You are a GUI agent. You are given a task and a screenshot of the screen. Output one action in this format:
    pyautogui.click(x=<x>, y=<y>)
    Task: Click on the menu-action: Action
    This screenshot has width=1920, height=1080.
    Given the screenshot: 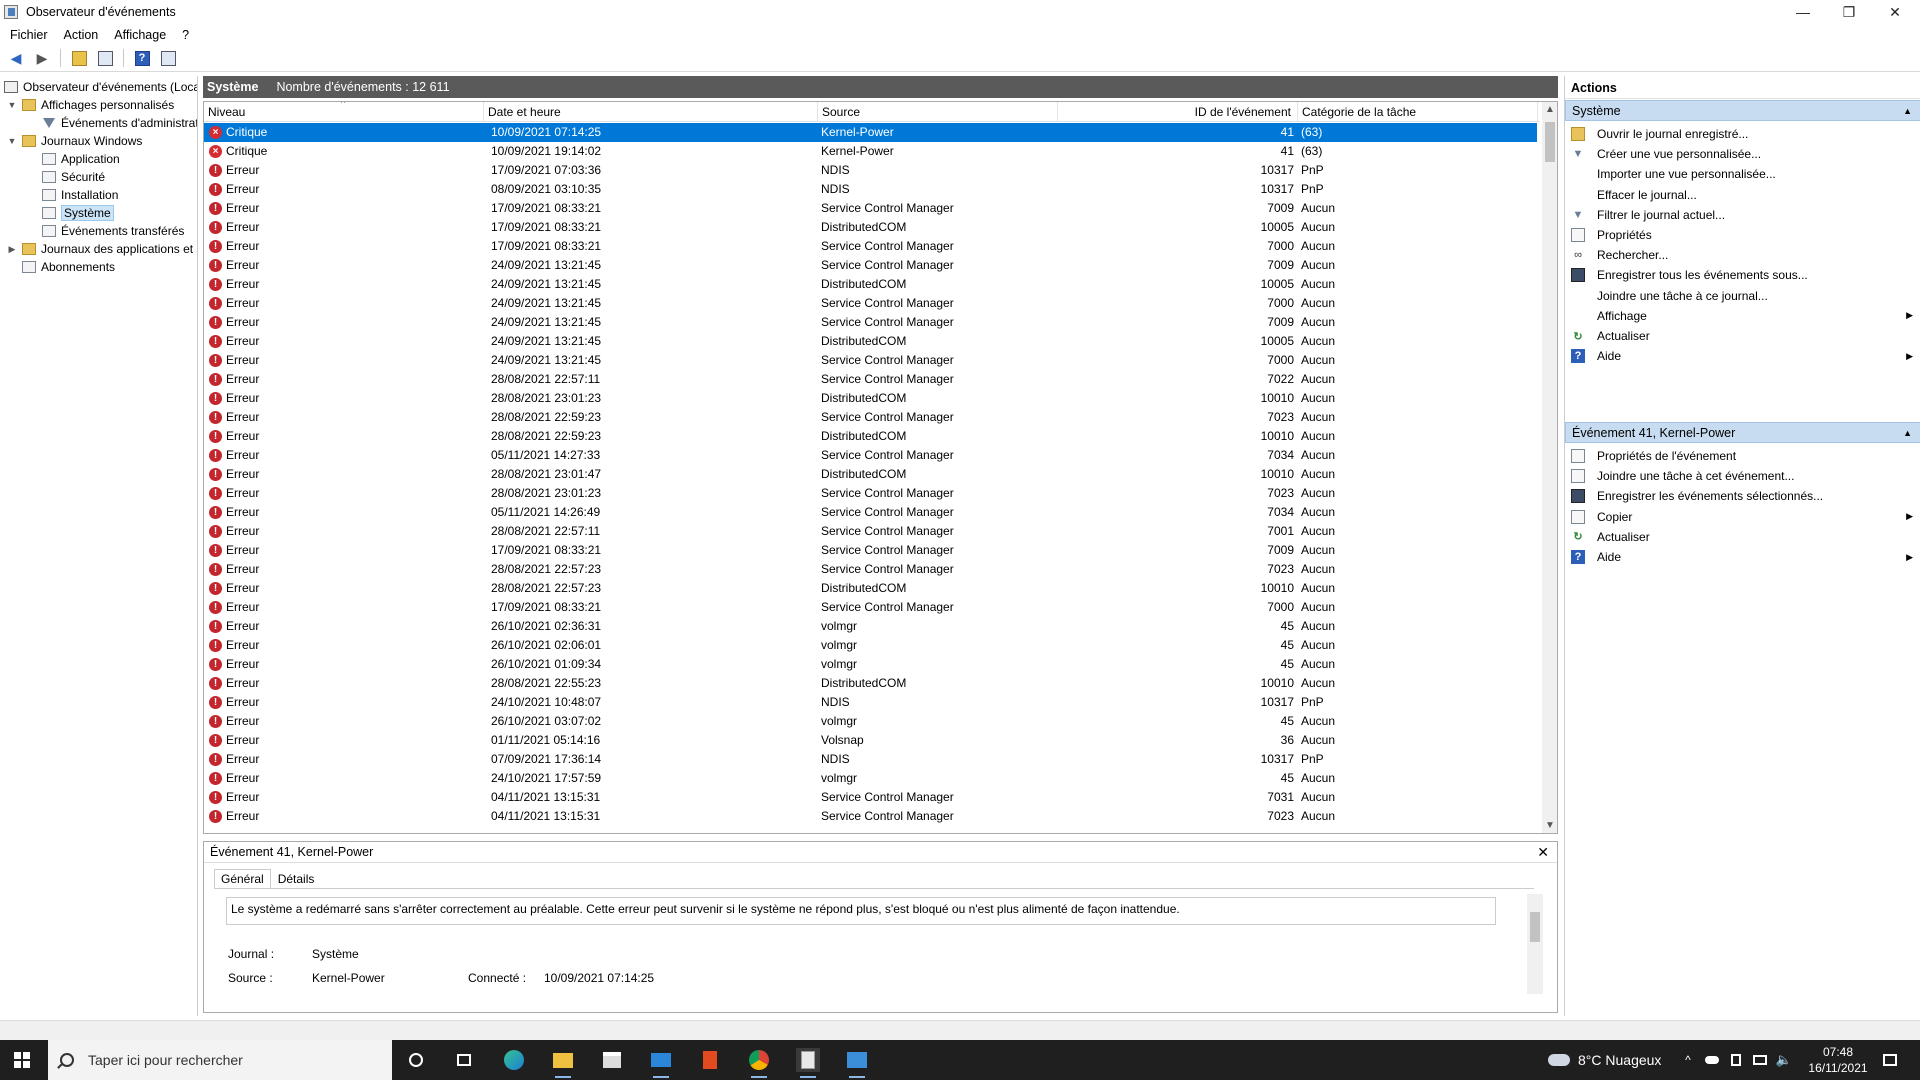 What is the action you would take?
    pyautogui.click(x=81, y=35)
    